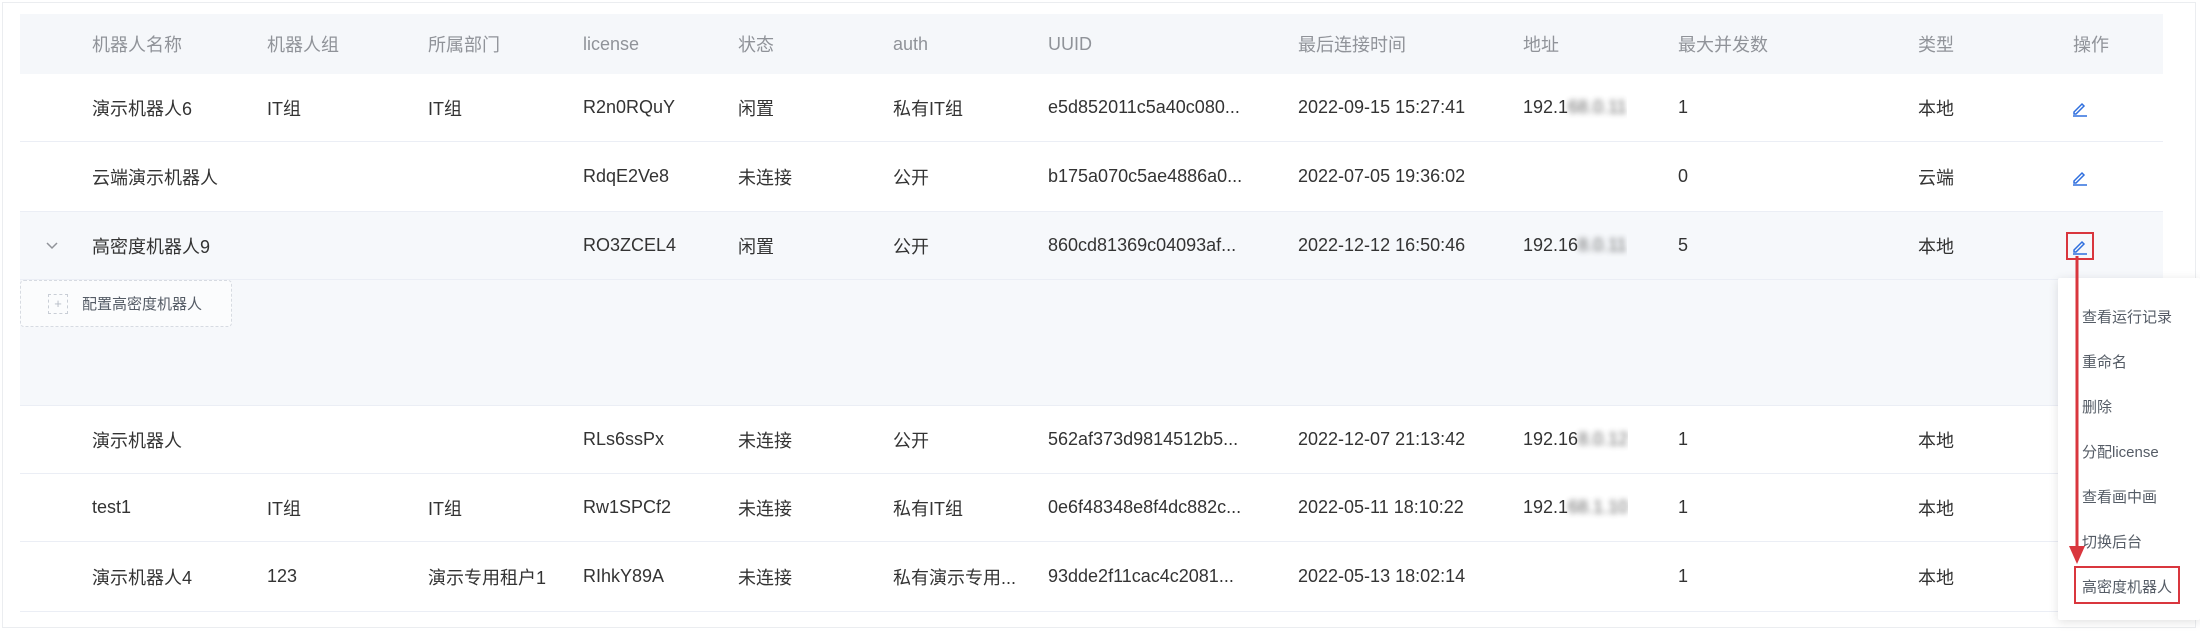 Image resolution: width=2200 pixels, height=632 pixels. What do you see at coordinates (1936, 45) in the screenshot?
I see `header-type: 类型` at bounding box center [1936, 45].